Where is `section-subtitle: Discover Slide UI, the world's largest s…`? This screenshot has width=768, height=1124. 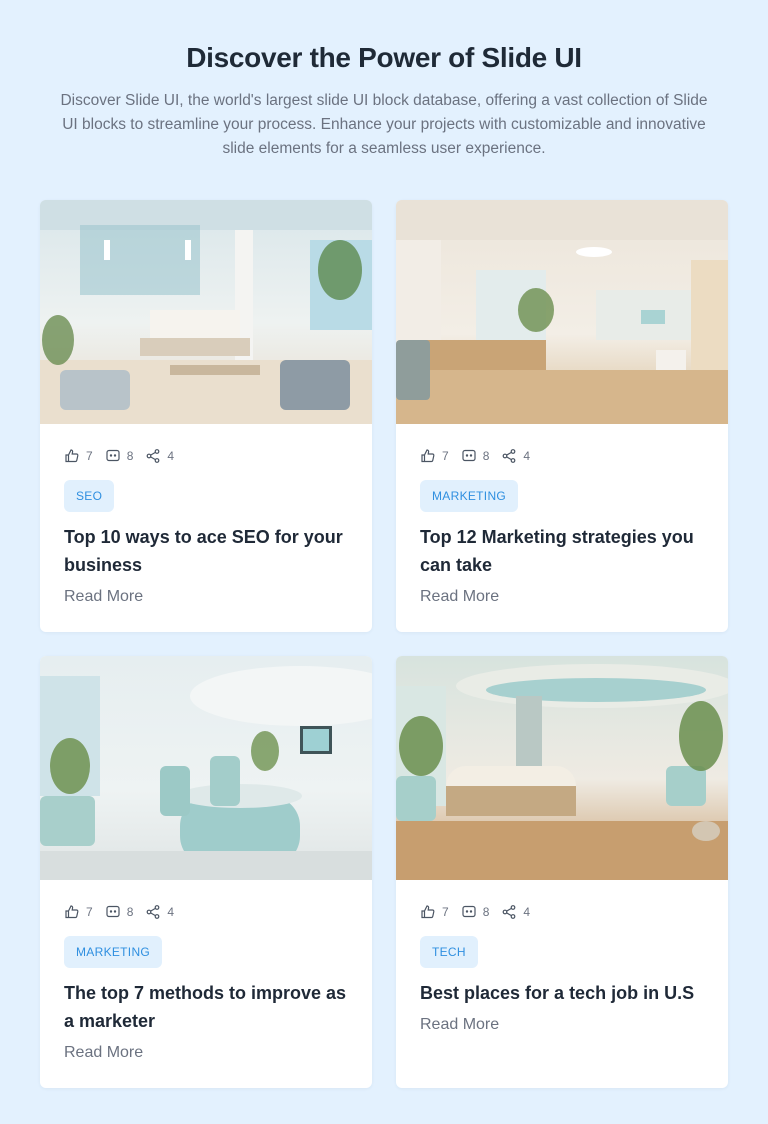
section-subtitle: Discover Slide UI, the world's largest s… is located at coordinates (384, 124).